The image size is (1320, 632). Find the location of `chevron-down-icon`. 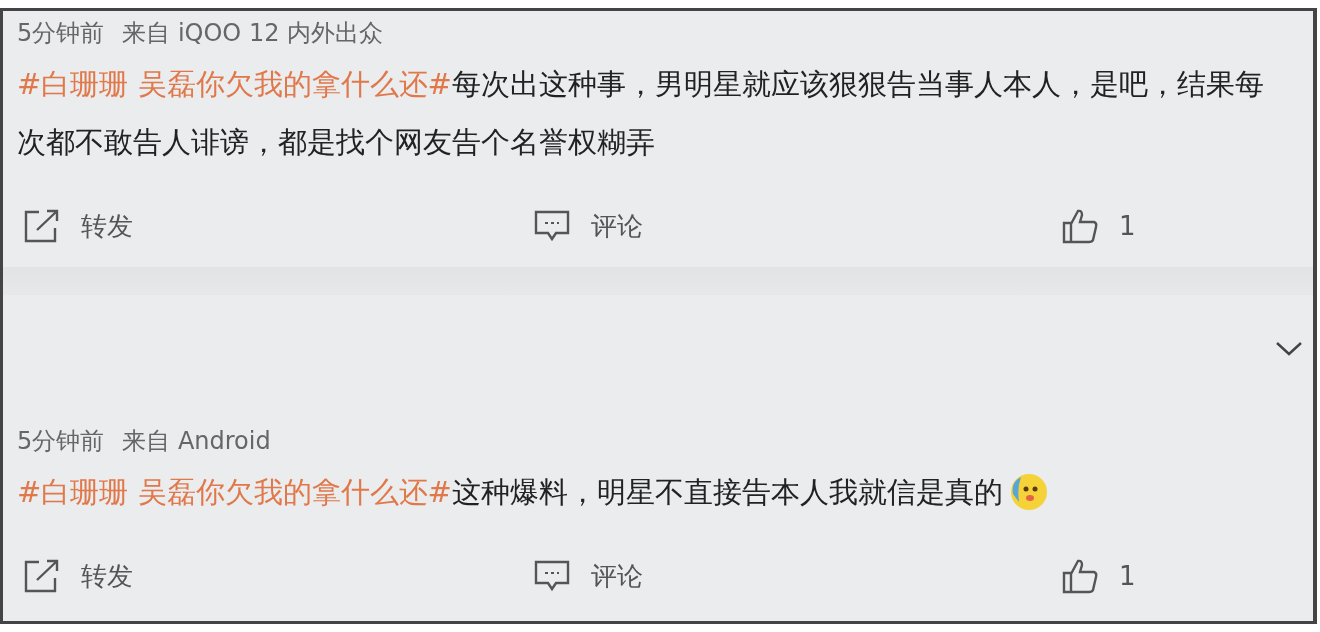

chevron-down-icon is located at coordinates (1289, 349).